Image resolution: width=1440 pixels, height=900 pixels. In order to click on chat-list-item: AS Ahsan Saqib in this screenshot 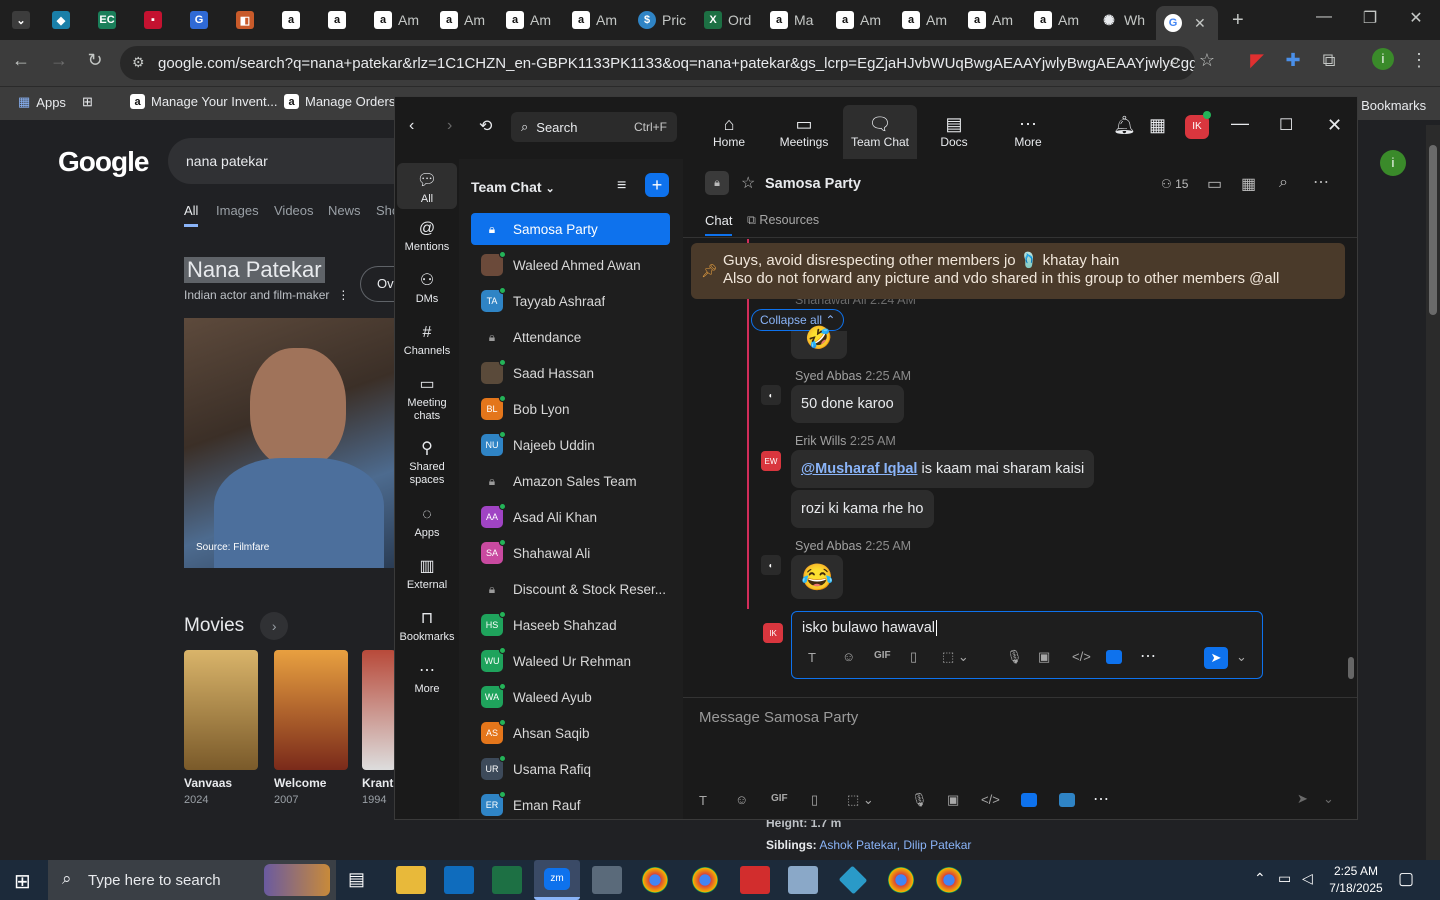, I will do `click(570, 733)`.